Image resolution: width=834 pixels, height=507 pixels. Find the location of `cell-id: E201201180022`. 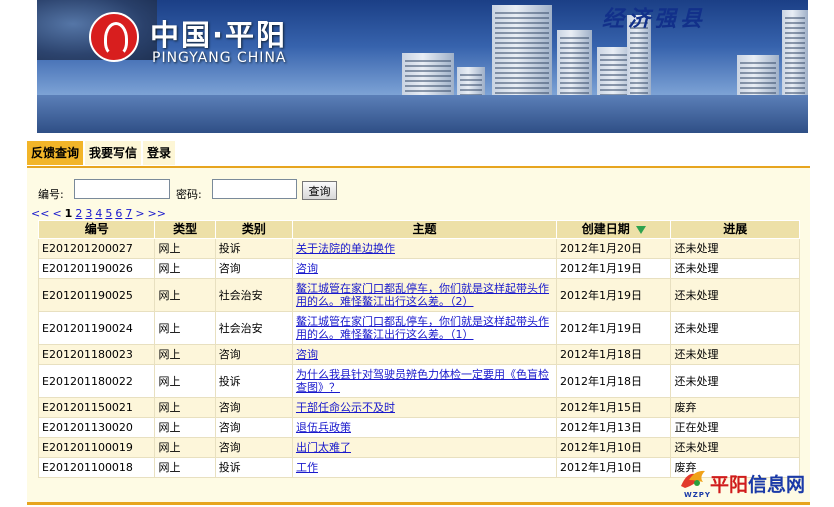

cell-id: E201201180022 is located at coordinates (96, 381).